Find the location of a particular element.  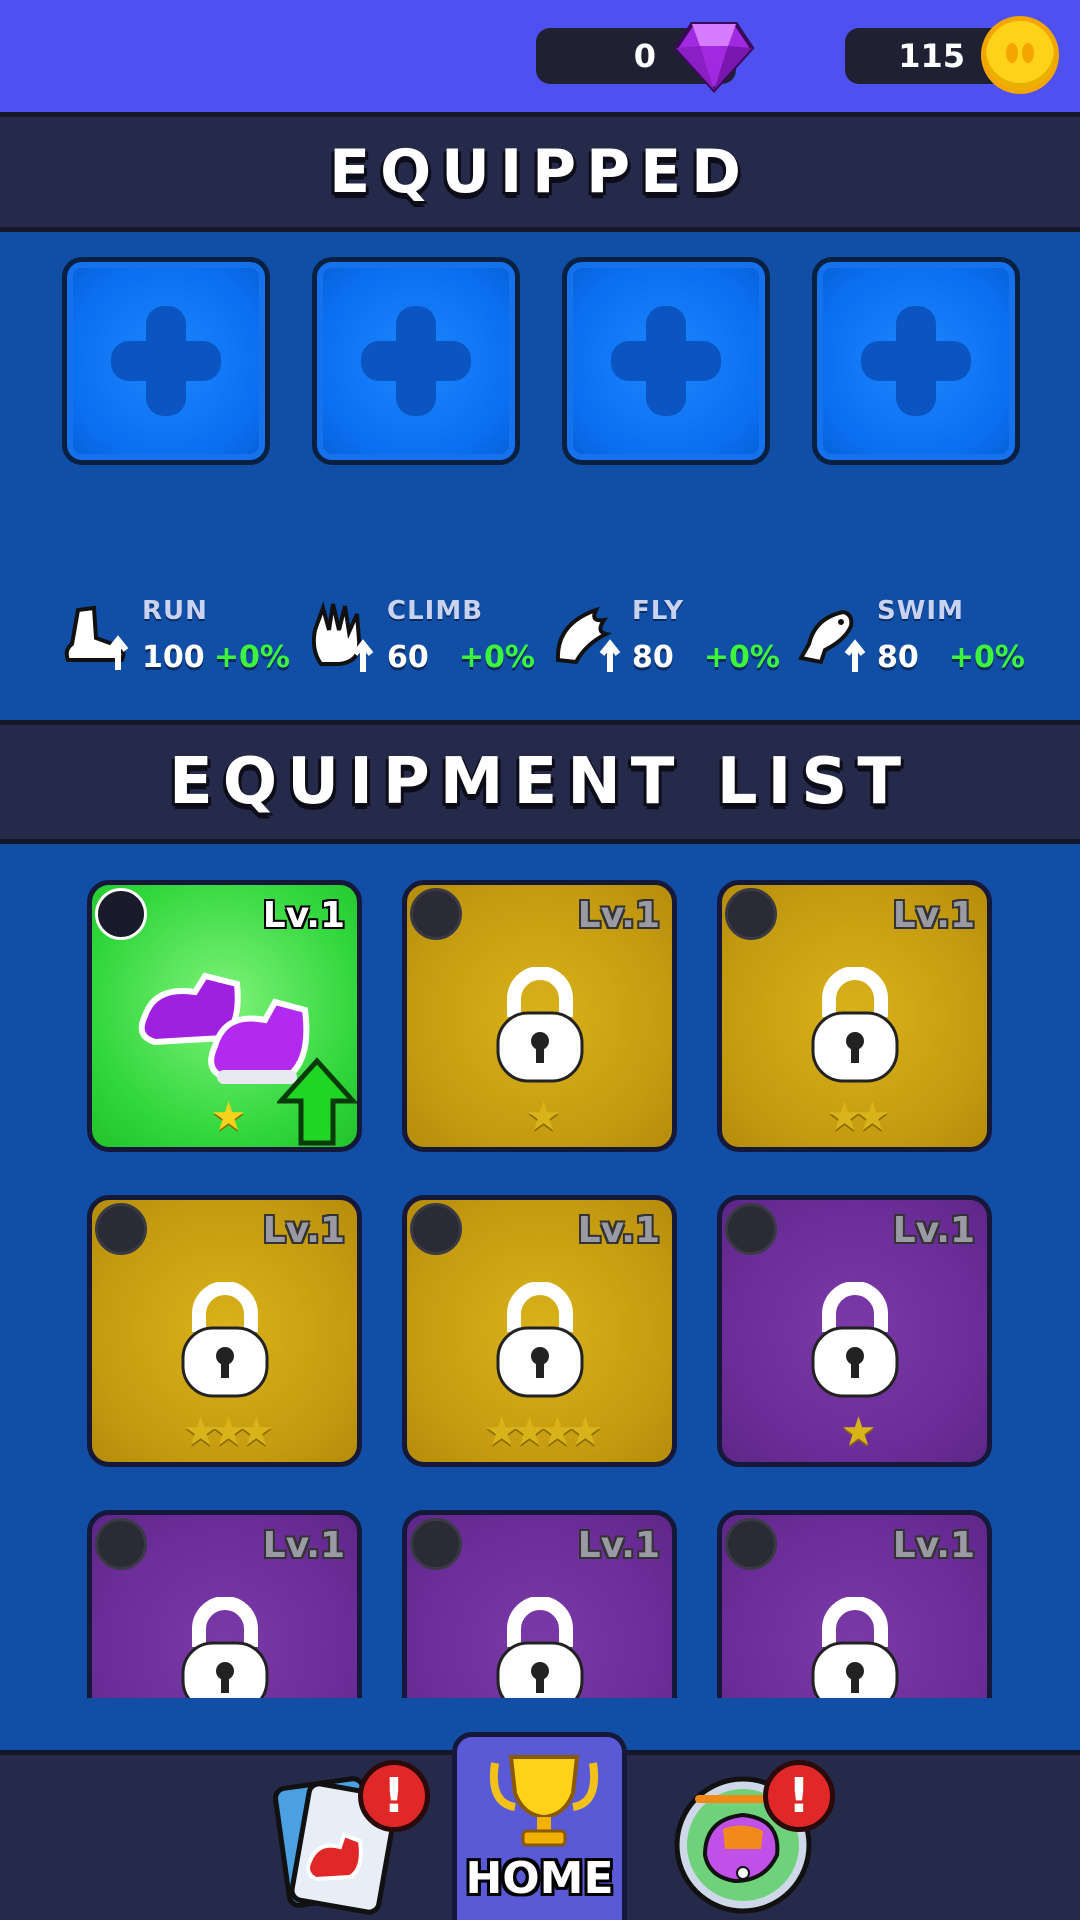

stat-climb: CLIMB 60 +0% is located at coordinates (420, 635).